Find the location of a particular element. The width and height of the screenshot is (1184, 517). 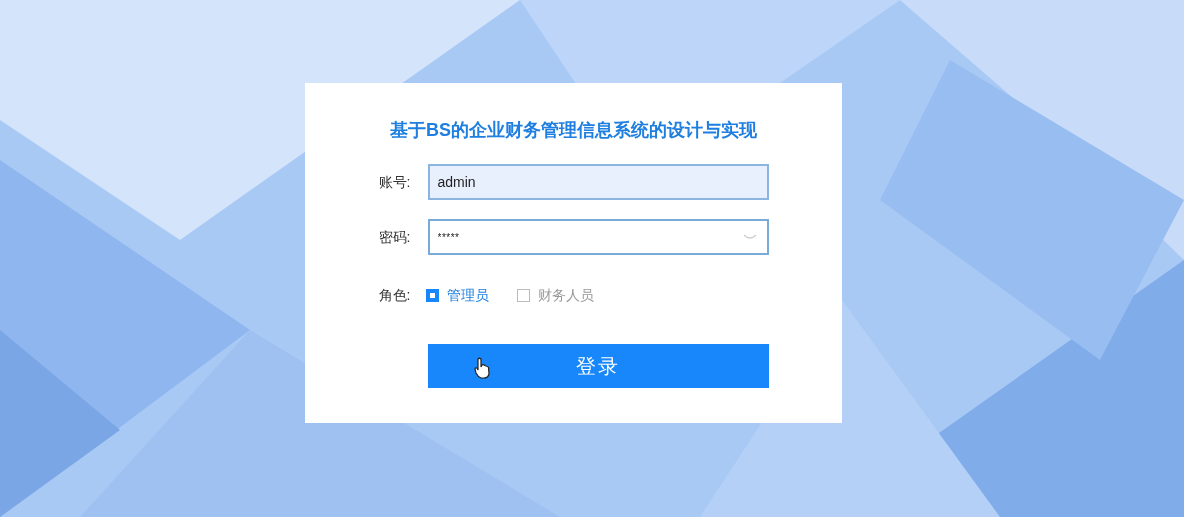

username-field: admin is located at coordinates (598, 182).